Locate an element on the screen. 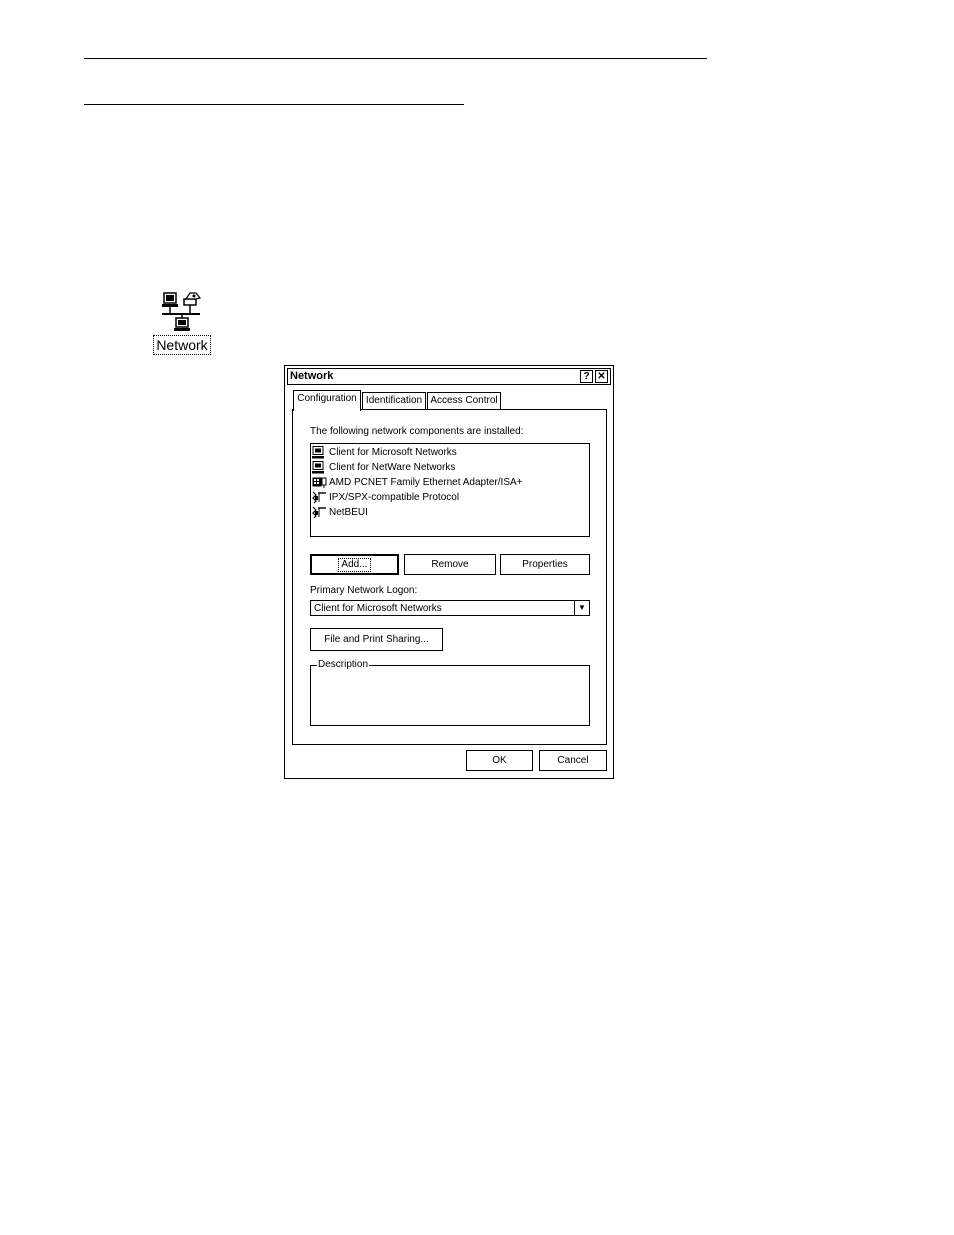  list-item: IPX/SPX-compatible Protocol is located at coordinates (385, 497).